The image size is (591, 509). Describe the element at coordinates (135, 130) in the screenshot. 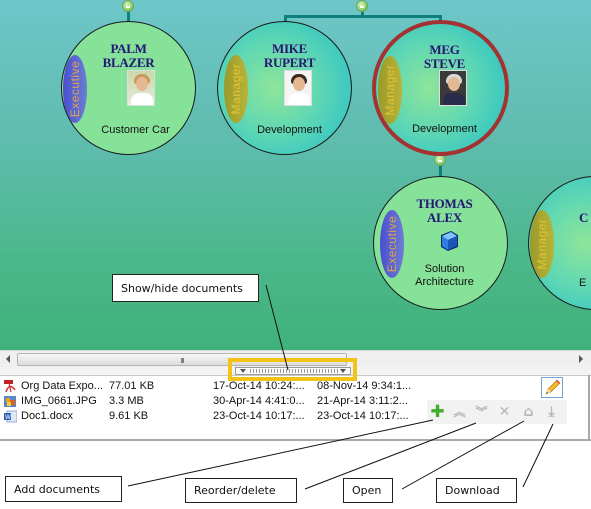

I see `node-department: Customer Car` at that location.